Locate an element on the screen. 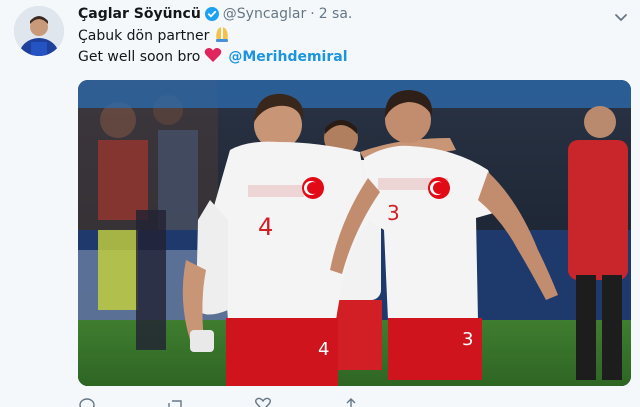 This screenshot has height=407, width=640. tweet-text-line-2: Get well soon bro @Merihdemiral is located at coordinates (213, 57).